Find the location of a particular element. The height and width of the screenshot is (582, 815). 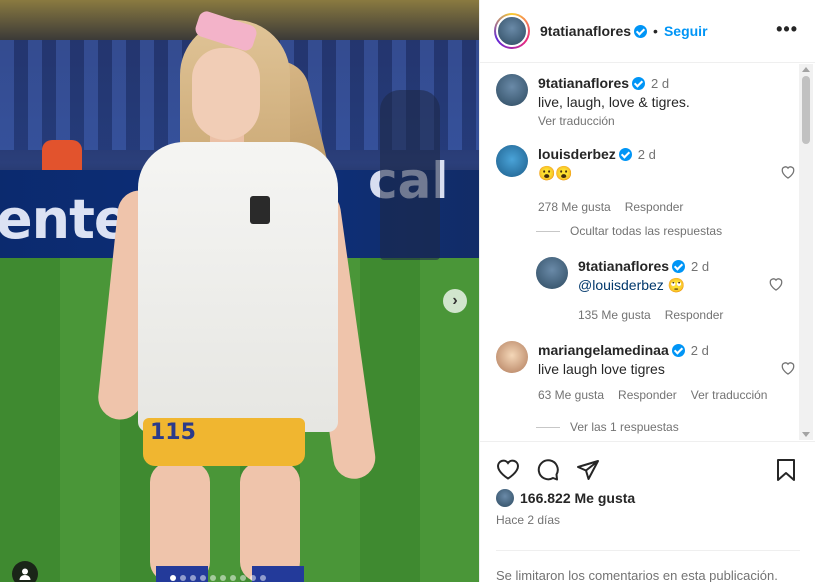

comment: louisderbez 2 d 😮😮 278 Me gusta Responder is located at coordinates (646, 180).